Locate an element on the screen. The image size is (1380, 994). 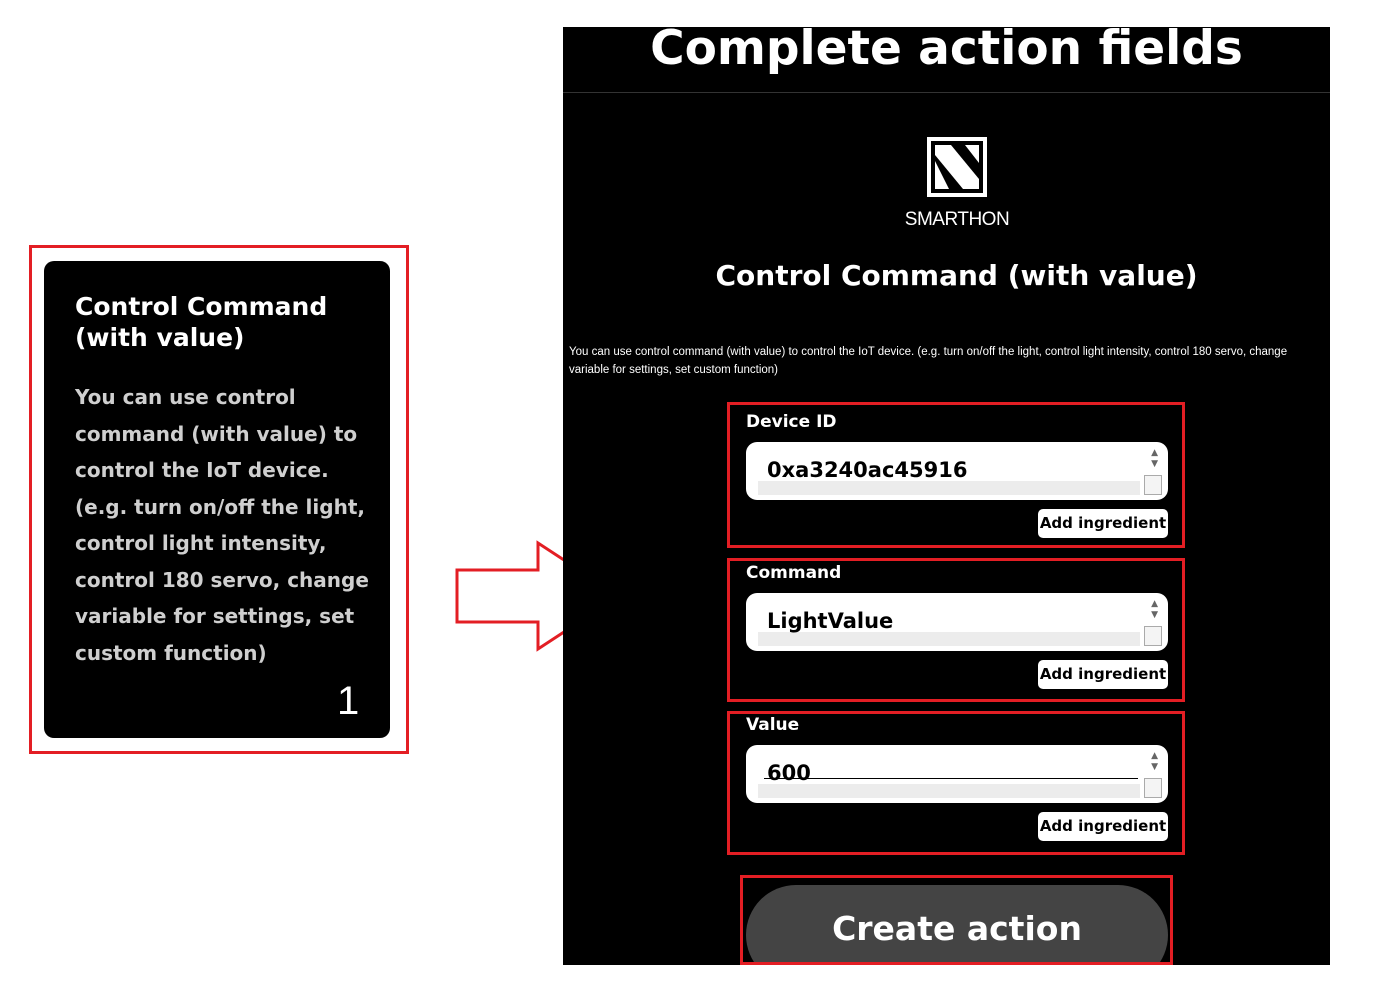
step-number-1: 1 is located at coordinates (348, 701).